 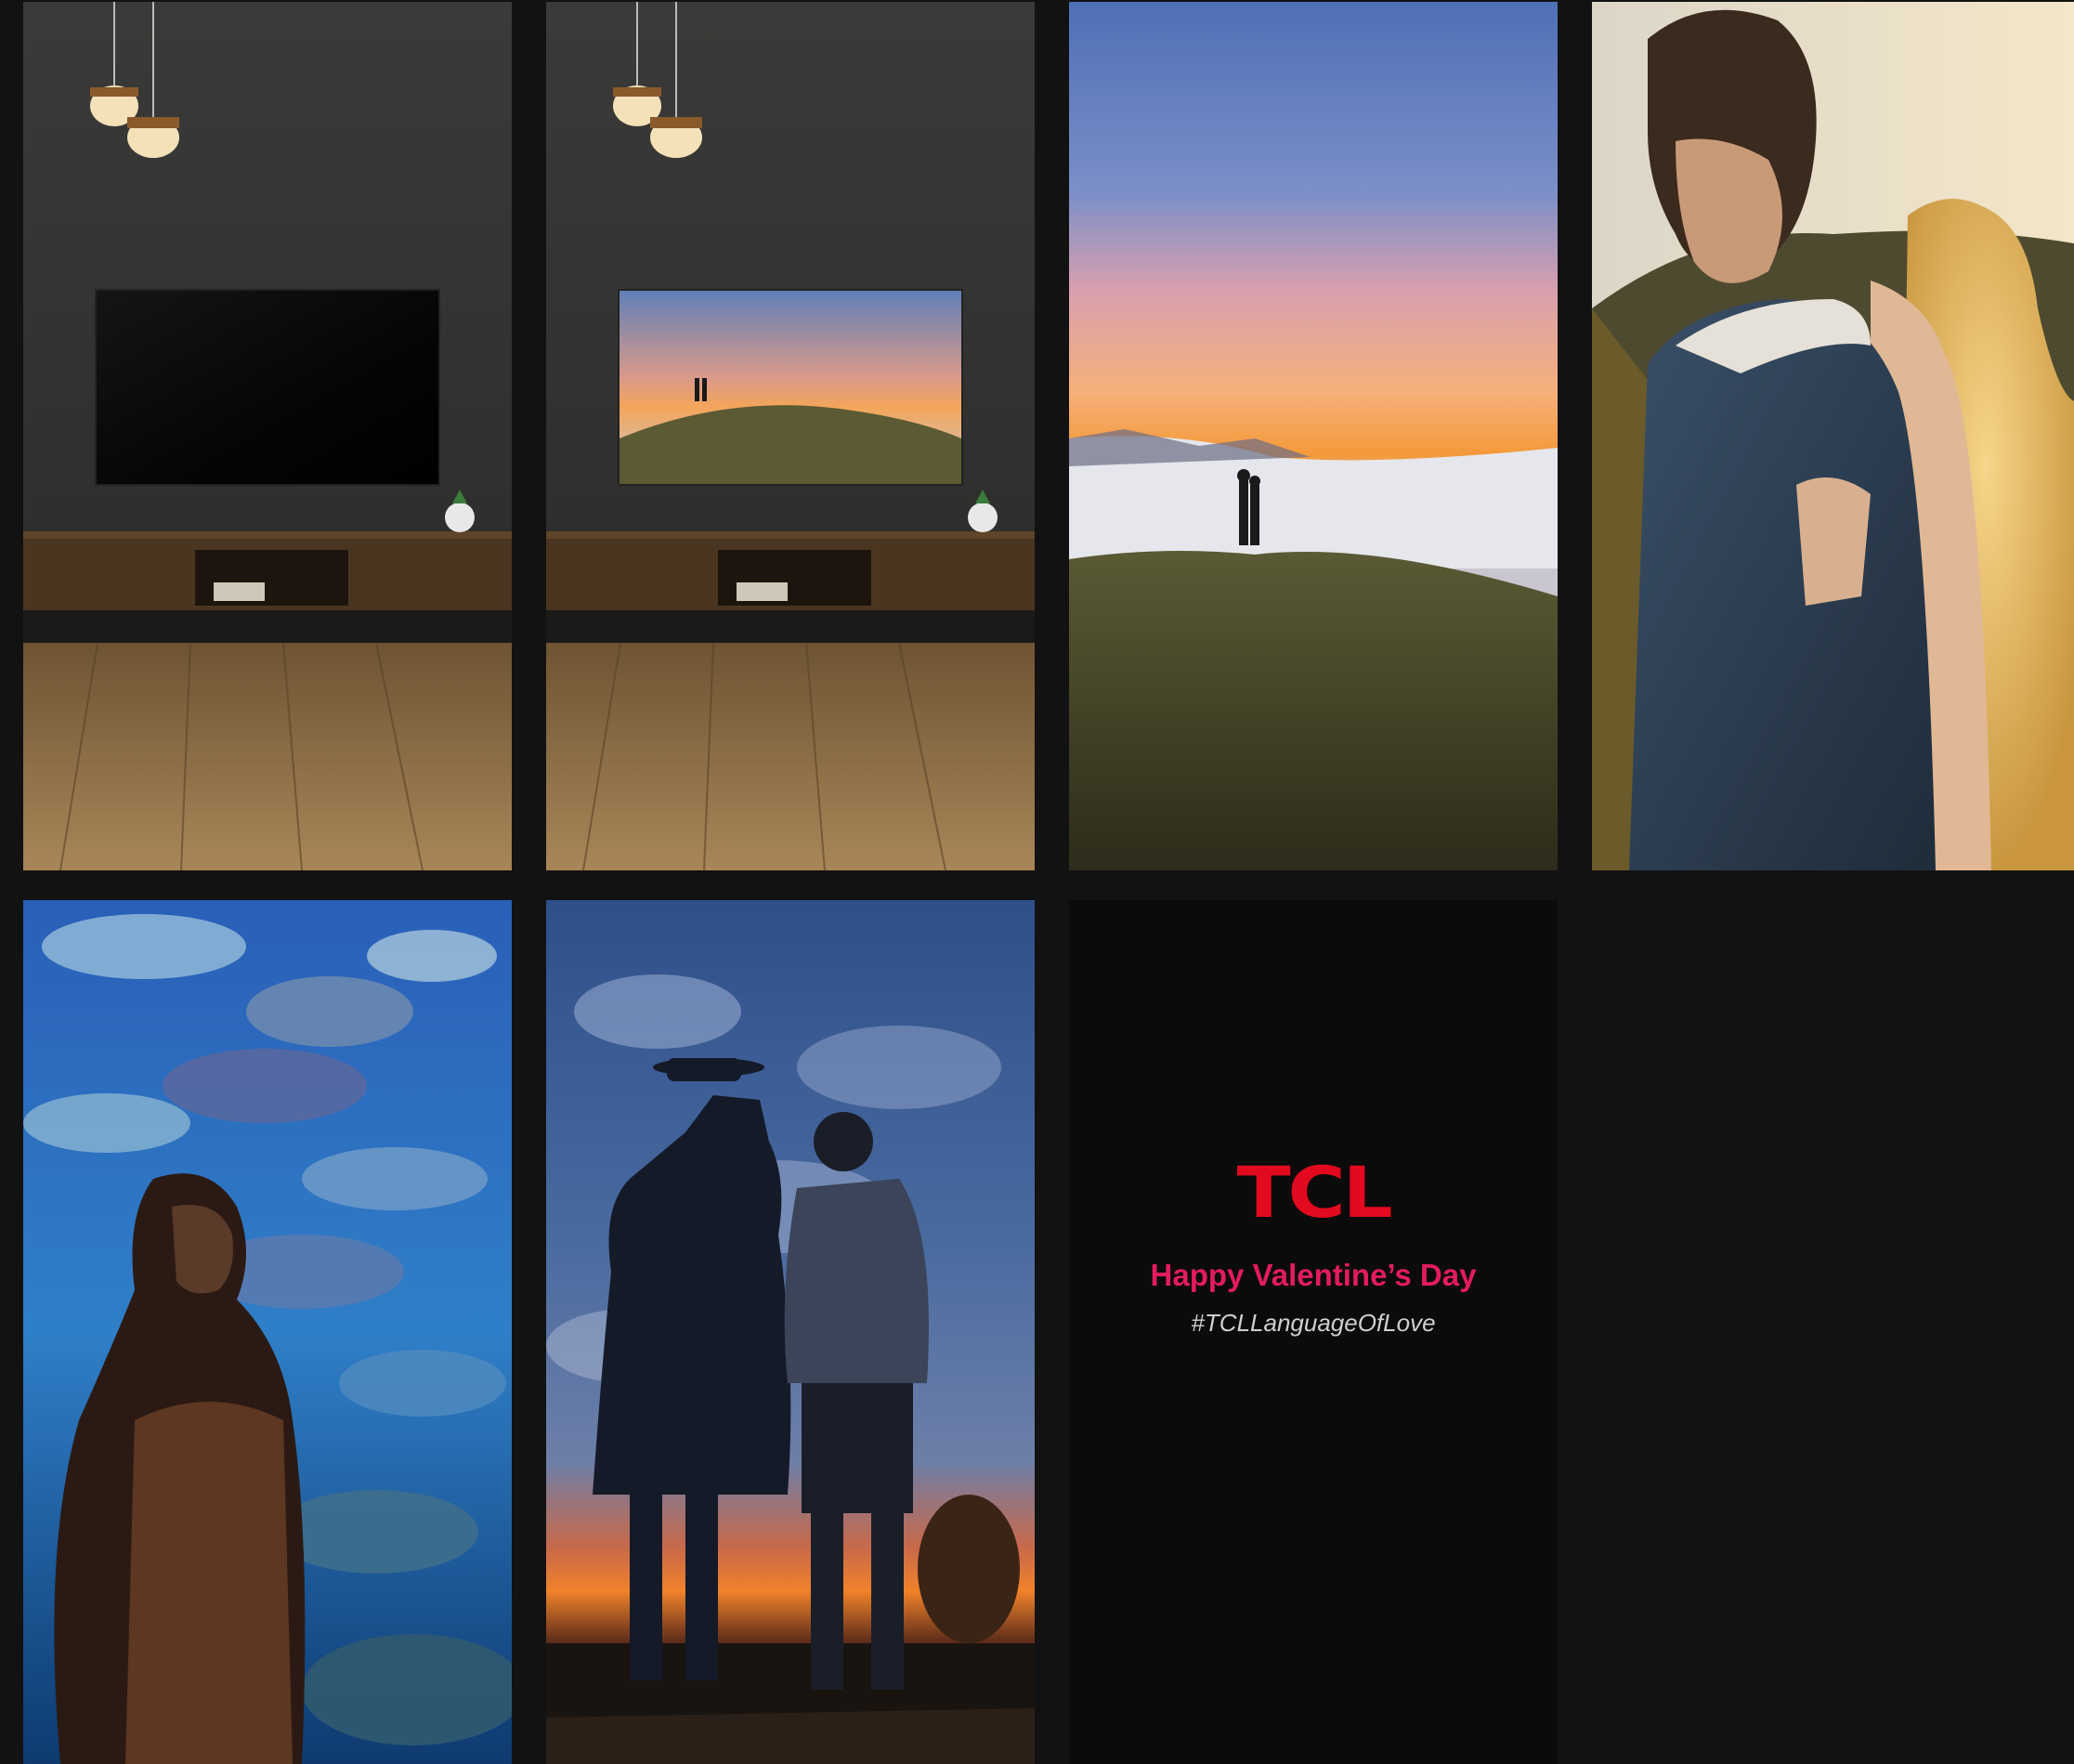 I want to click on living-room-tv-off-image, so click(x=267, y=436).